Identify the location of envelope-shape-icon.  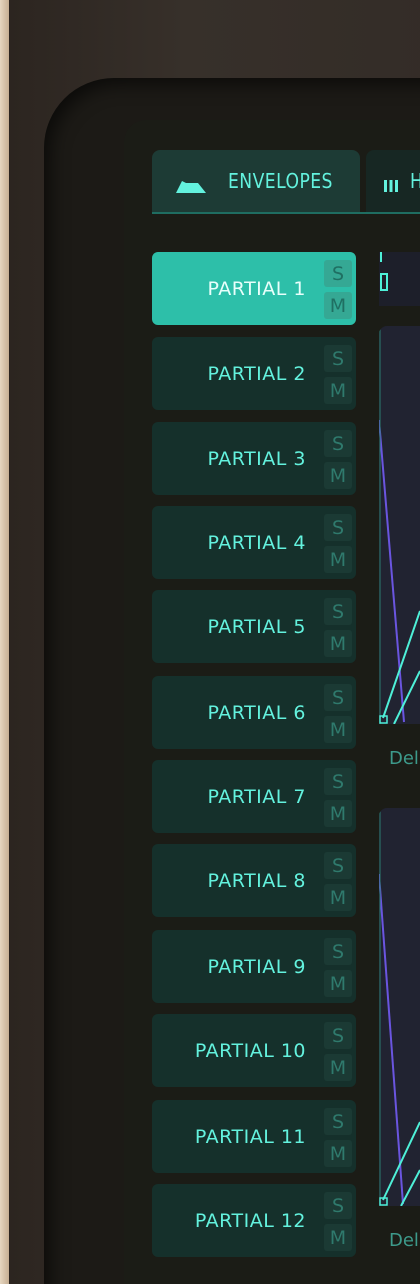
(191, 183).